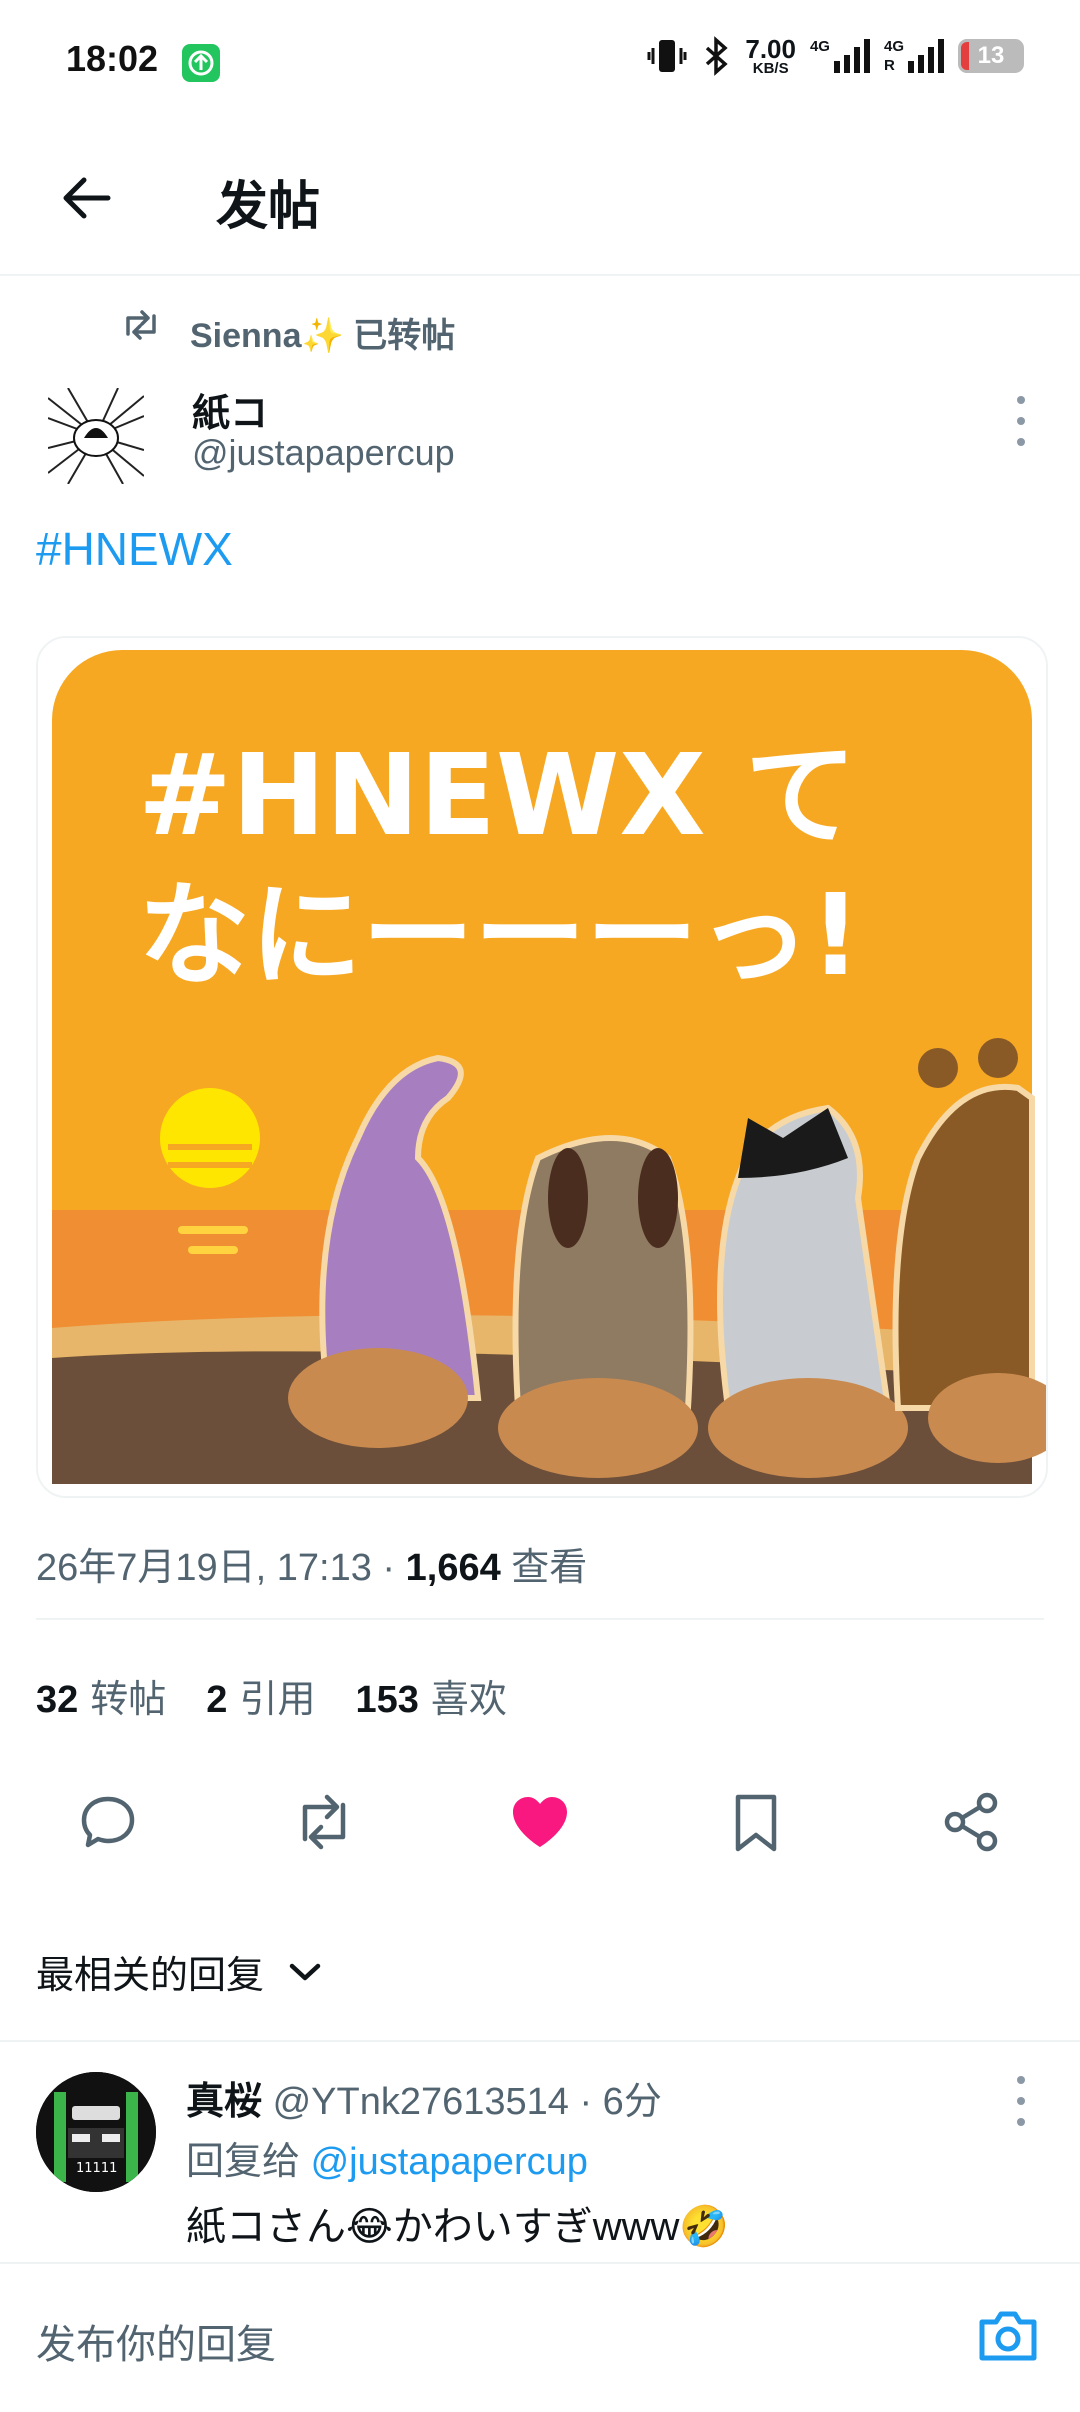 This screenshot has width=1080, height=2412. I want to click on status-bar: 18:02 7.00 KB/S 4G 4G R 13, so click(540, 60).